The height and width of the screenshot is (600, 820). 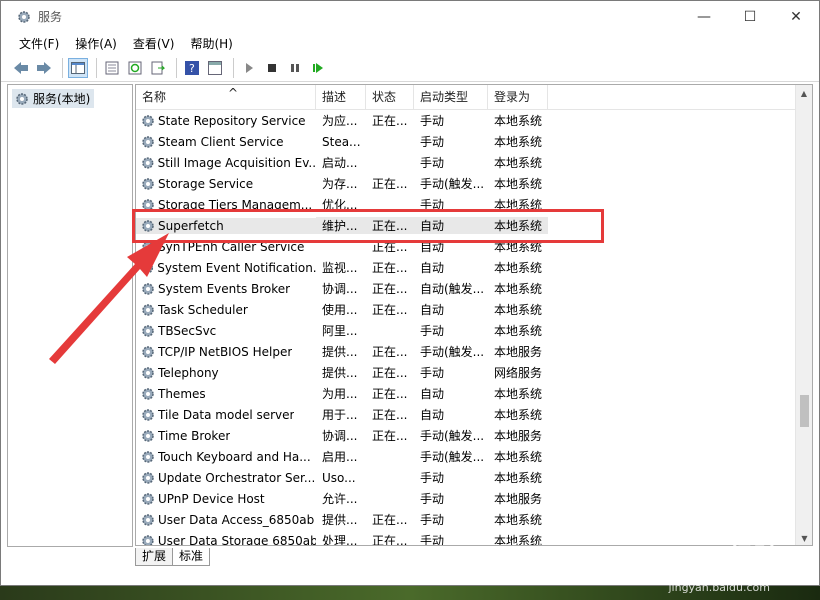 I want to click on watermark-url: jingyan.baidu.com, so click(x=719, y=587).